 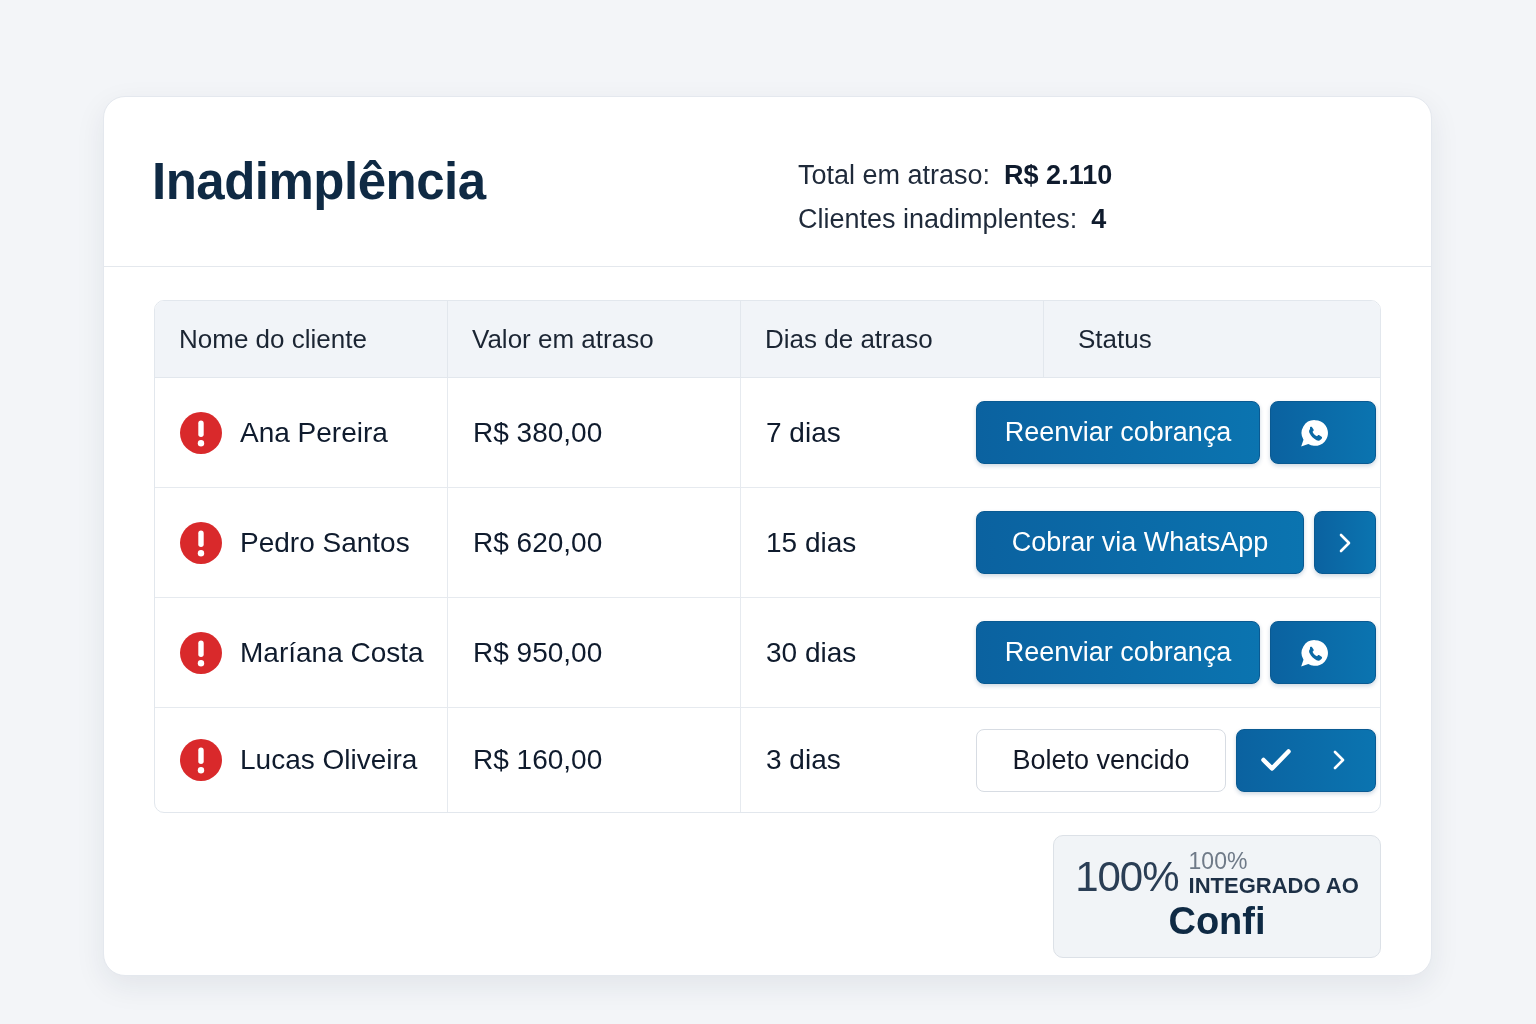 I want to click on brand-name: Confi, so click(x=1217, y=921).